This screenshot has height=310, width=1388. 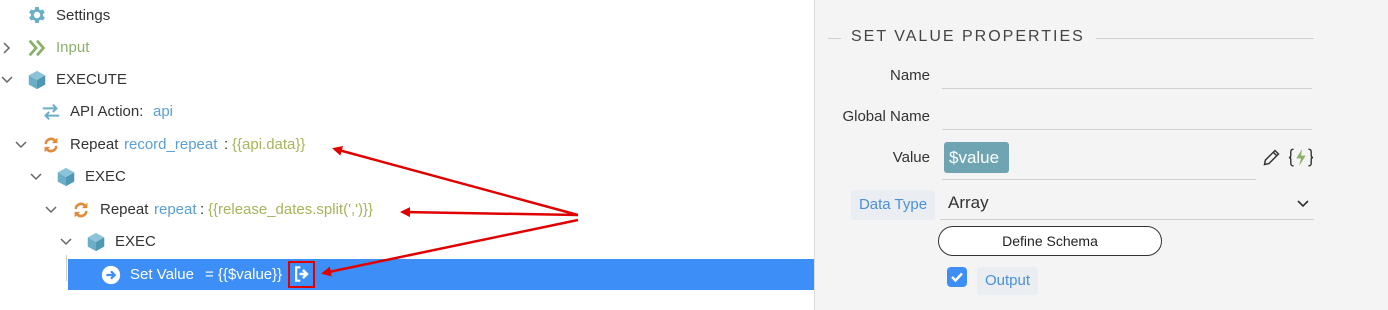 I want to click on data-type-label: Data Type, so click(x=893, y=205).